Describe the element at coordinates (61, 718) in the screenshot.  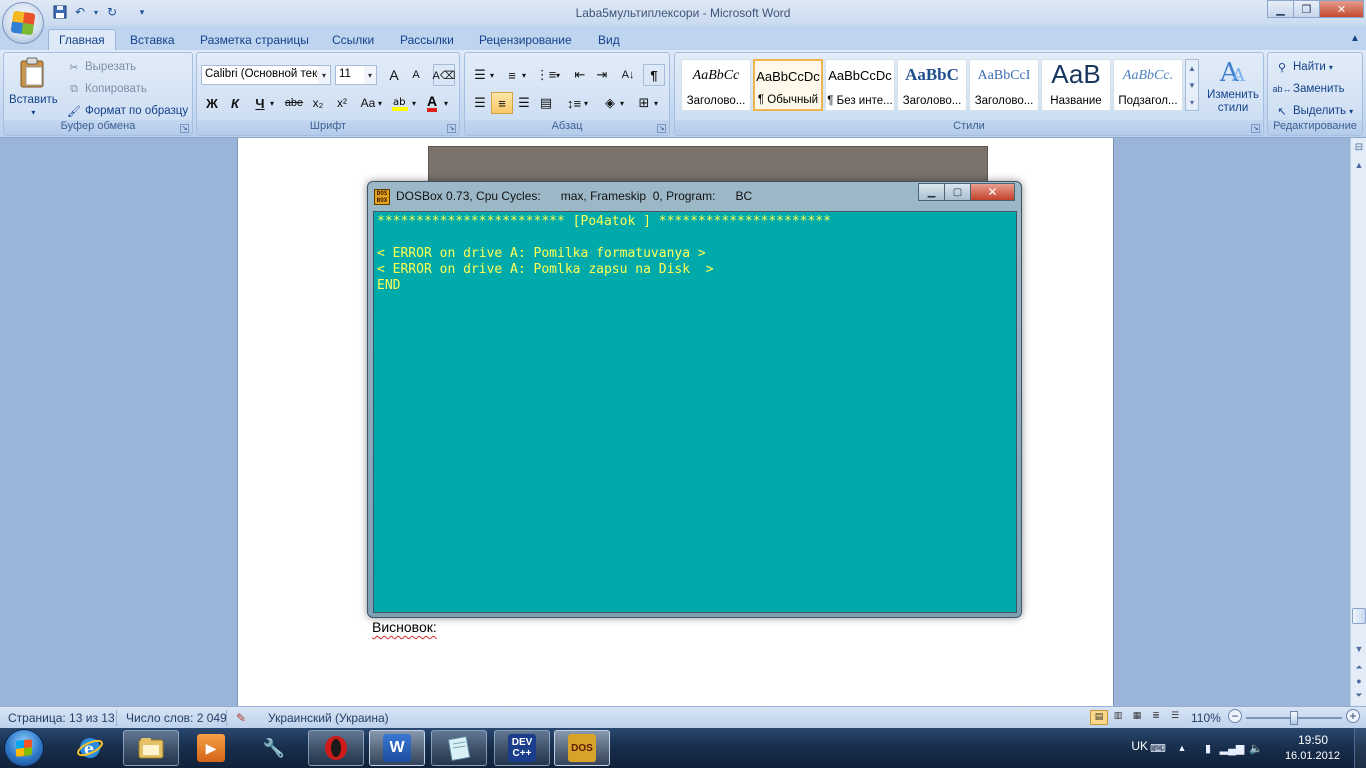
I see `page-count: Страница: 13 из 13` at that location.